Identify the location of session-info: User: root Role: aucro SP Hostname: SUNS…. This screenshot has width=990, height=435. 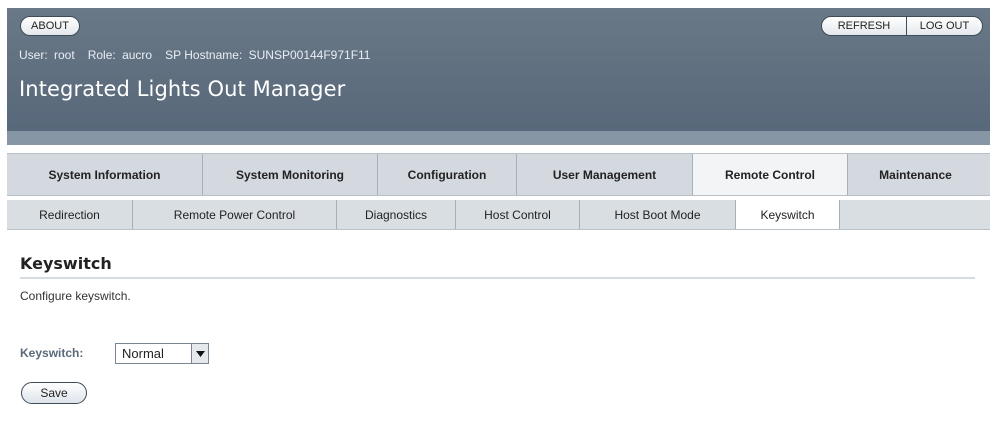
(196, 55).